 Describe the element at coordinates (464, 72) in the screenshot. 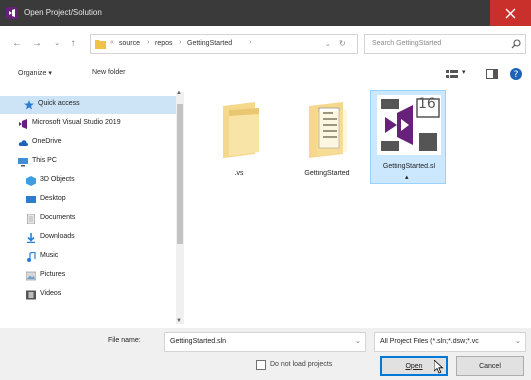

I see `view-dropdown-icon: ▾` at that location.